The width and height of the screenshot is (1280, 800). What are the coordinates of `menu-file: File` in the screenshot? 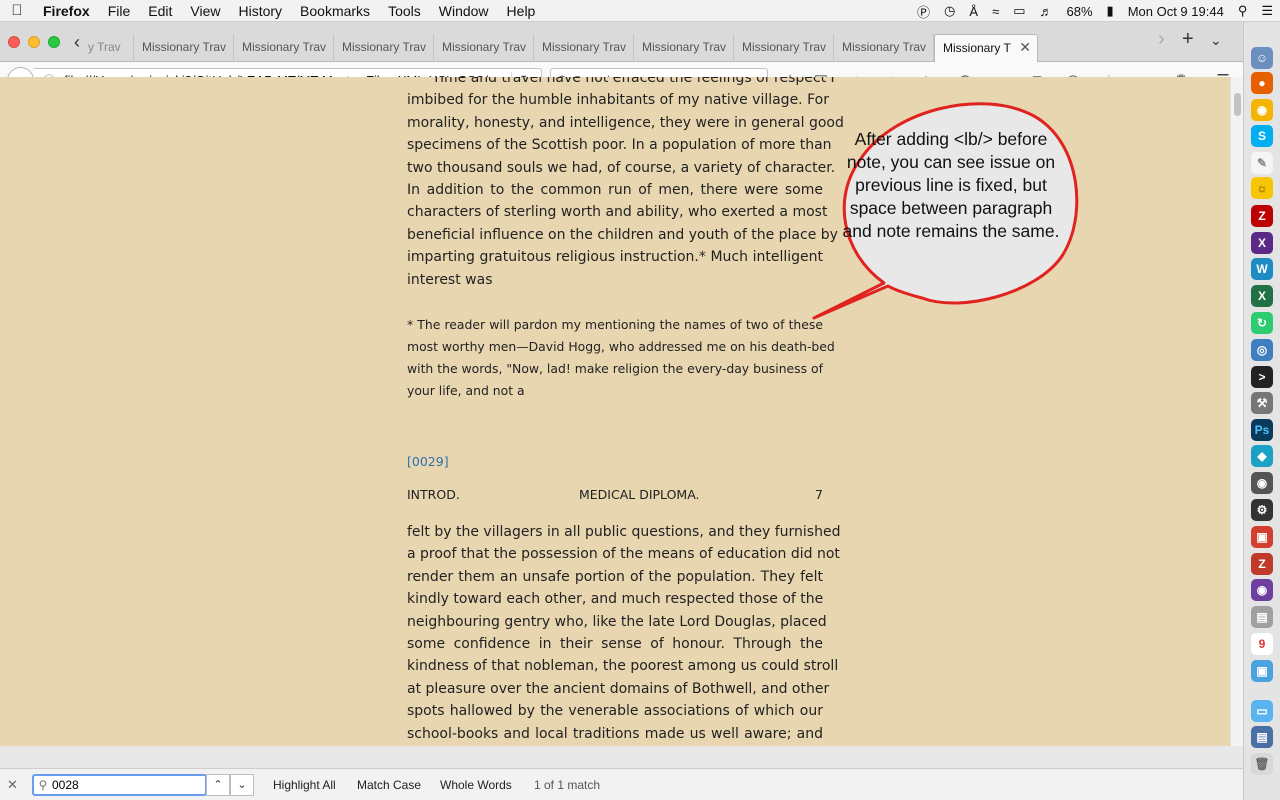 It's located at (119, 11).